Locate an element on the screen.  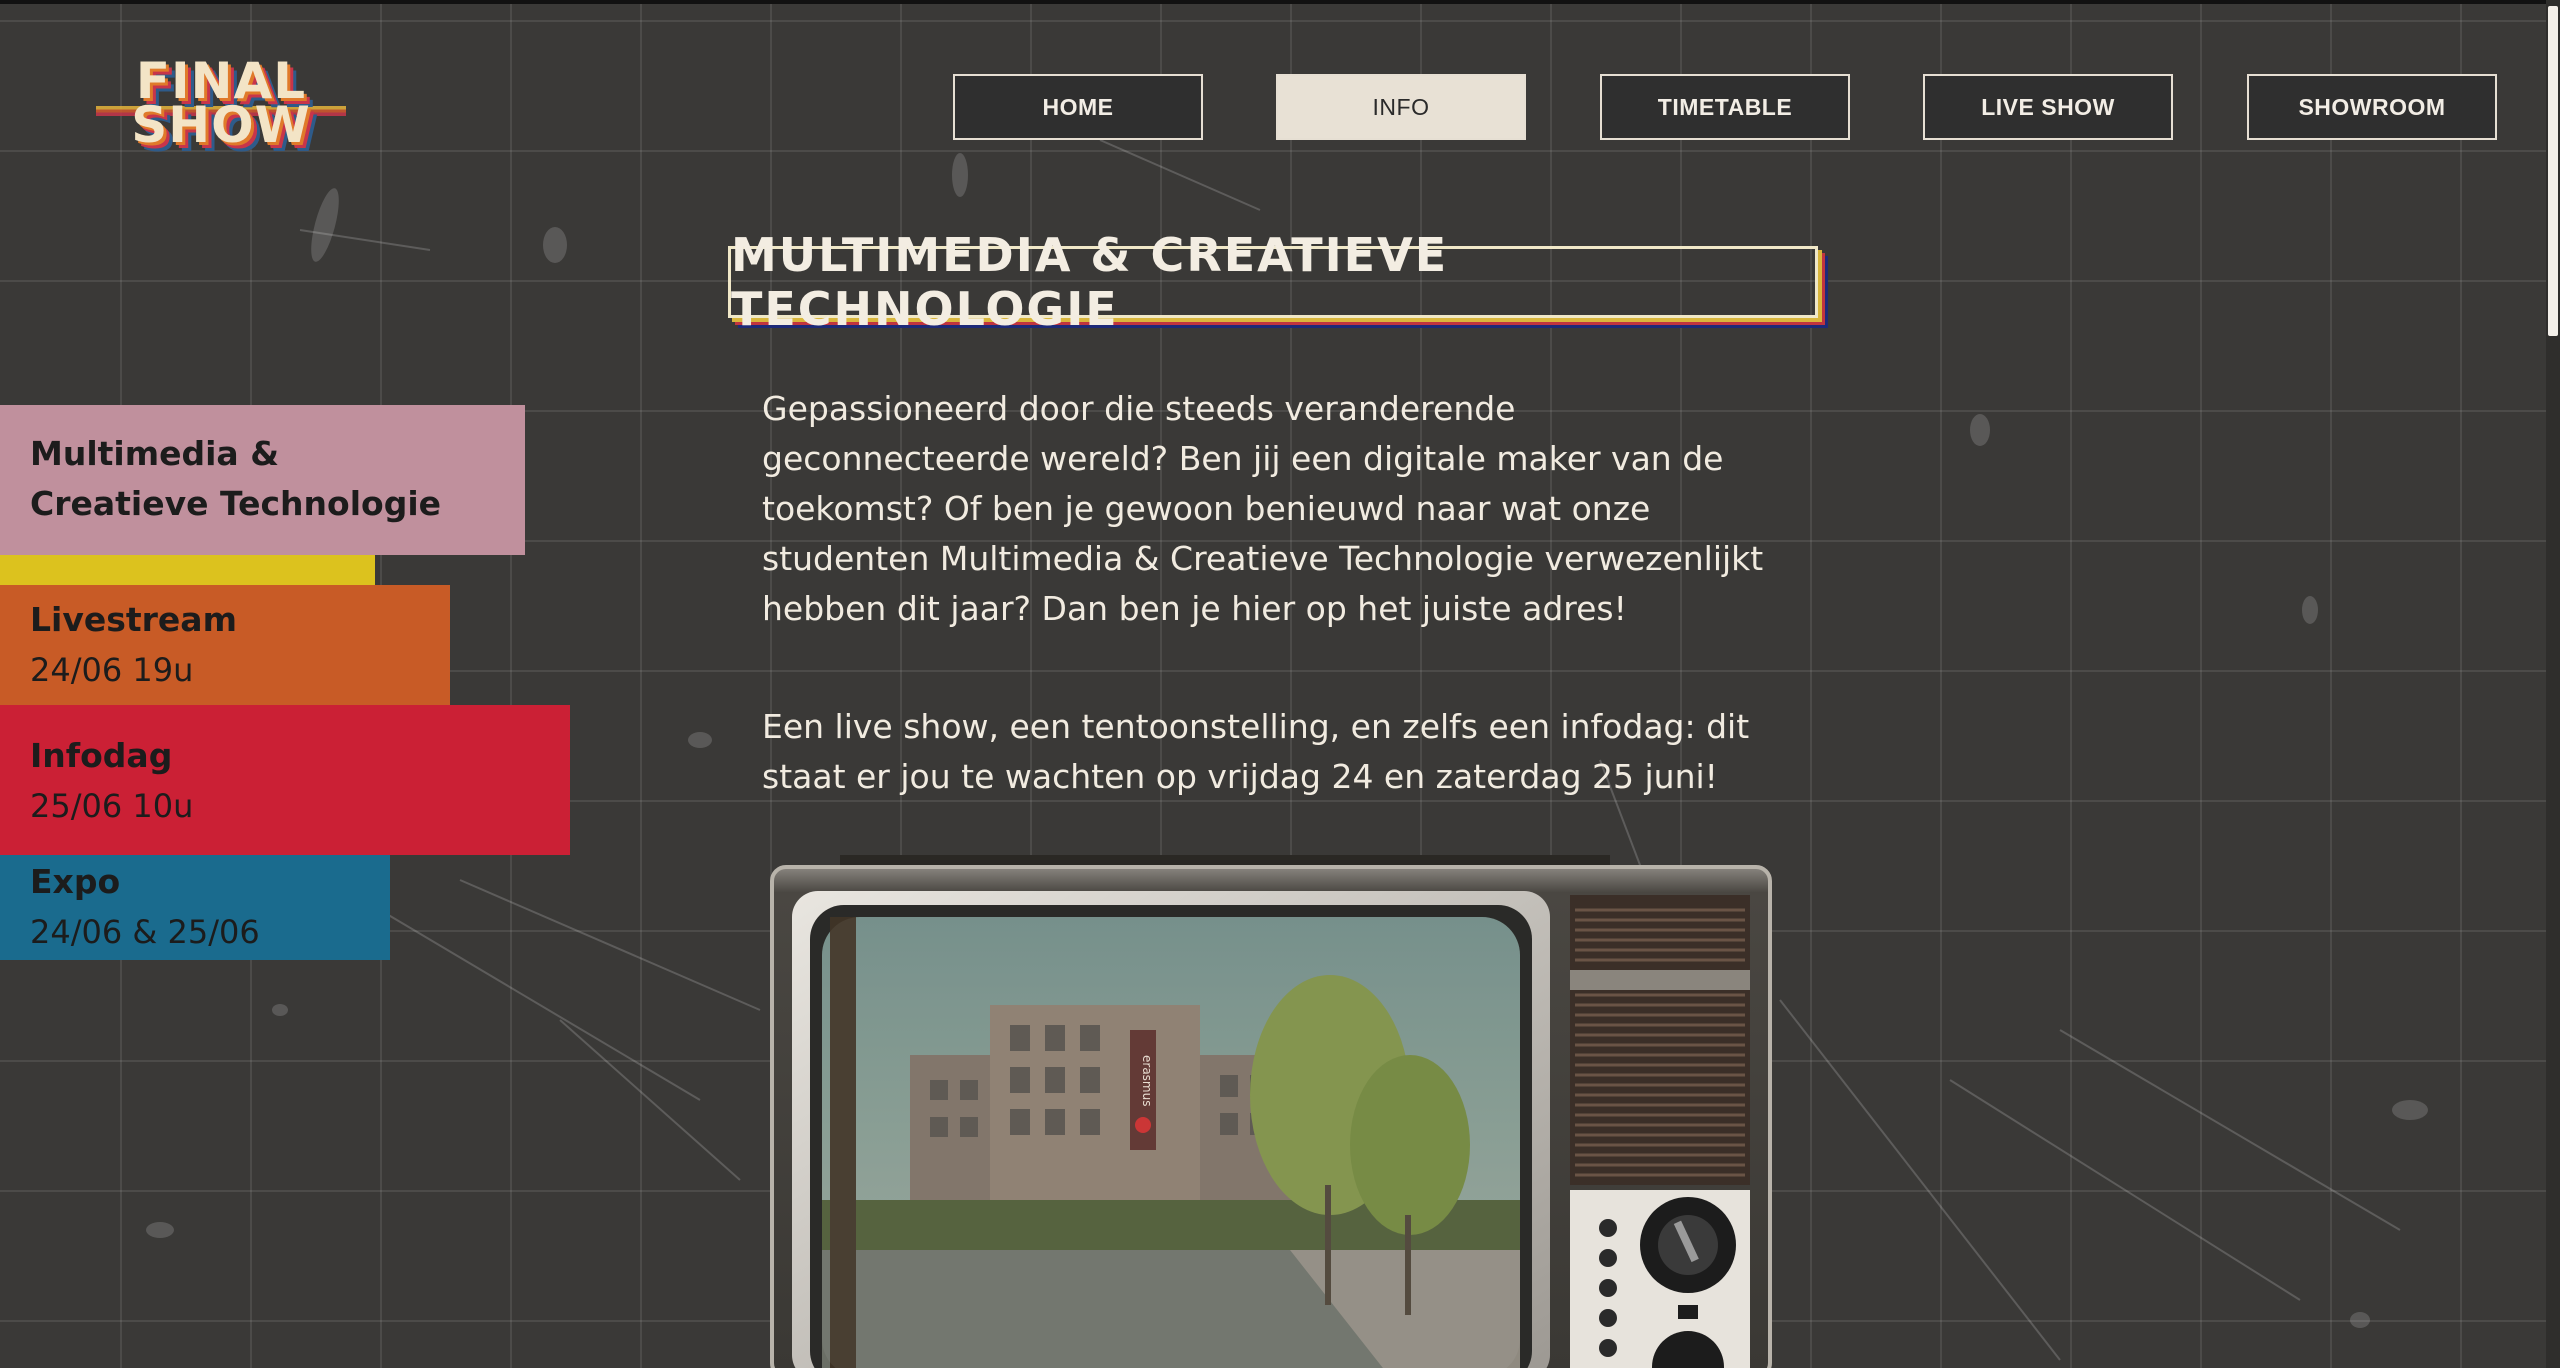
retro-tv-image: erasmus is located at coordinates (1272, 1111).